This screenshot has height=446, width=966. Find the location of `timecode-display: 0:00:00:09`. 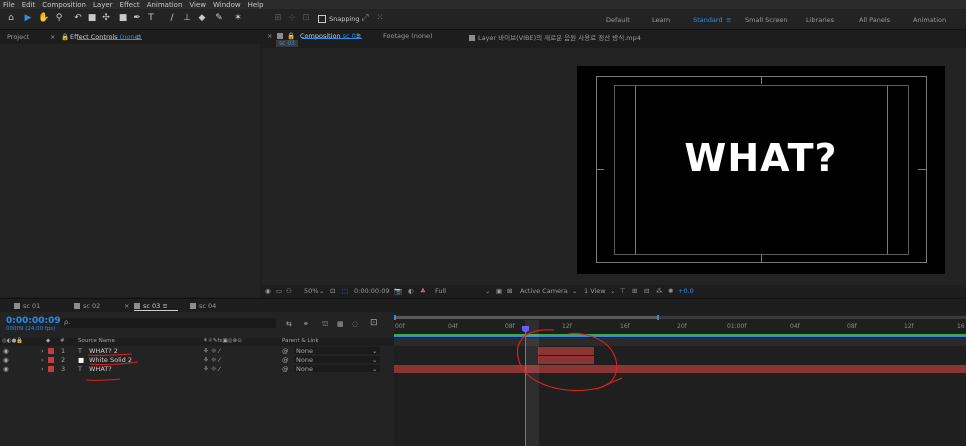

timecode-display: 0:00:00:09 is located at coordinates (372, 291).